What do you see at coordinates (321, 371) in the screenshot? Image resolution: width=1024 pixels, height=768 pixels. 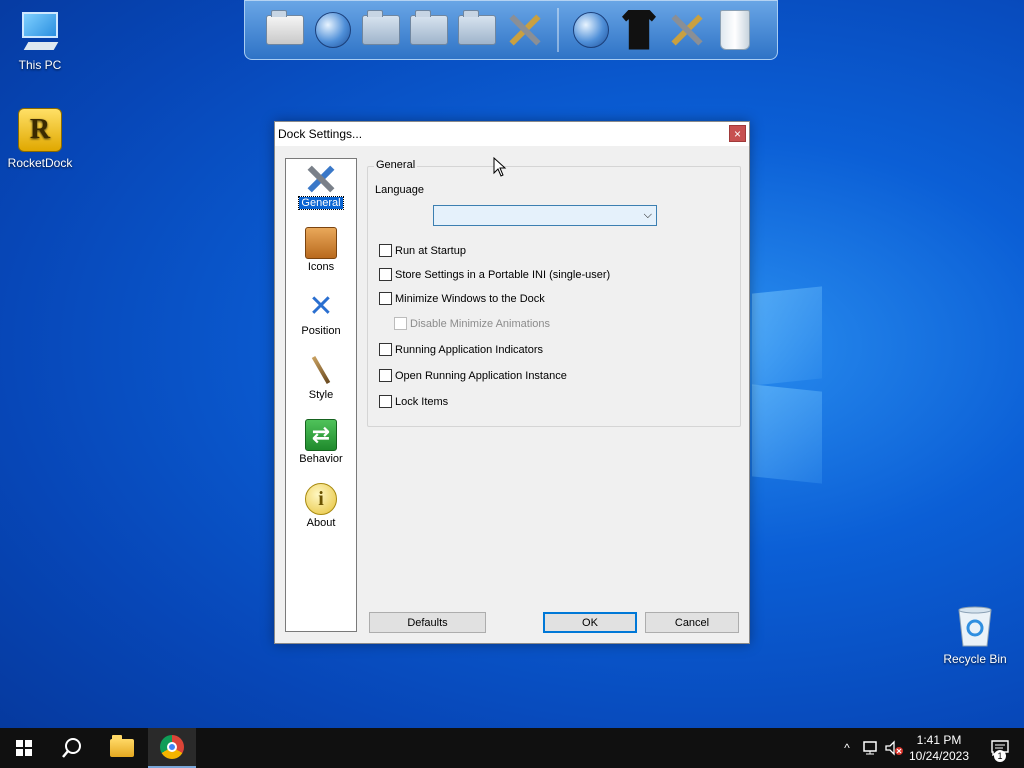 I see `brush-icon` at bounding box center [321, 371].